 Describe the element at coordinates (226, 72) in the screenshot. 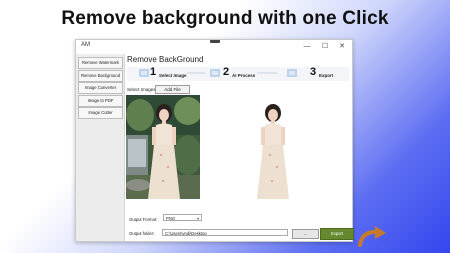

I see `step-2-number: 2` at that location.